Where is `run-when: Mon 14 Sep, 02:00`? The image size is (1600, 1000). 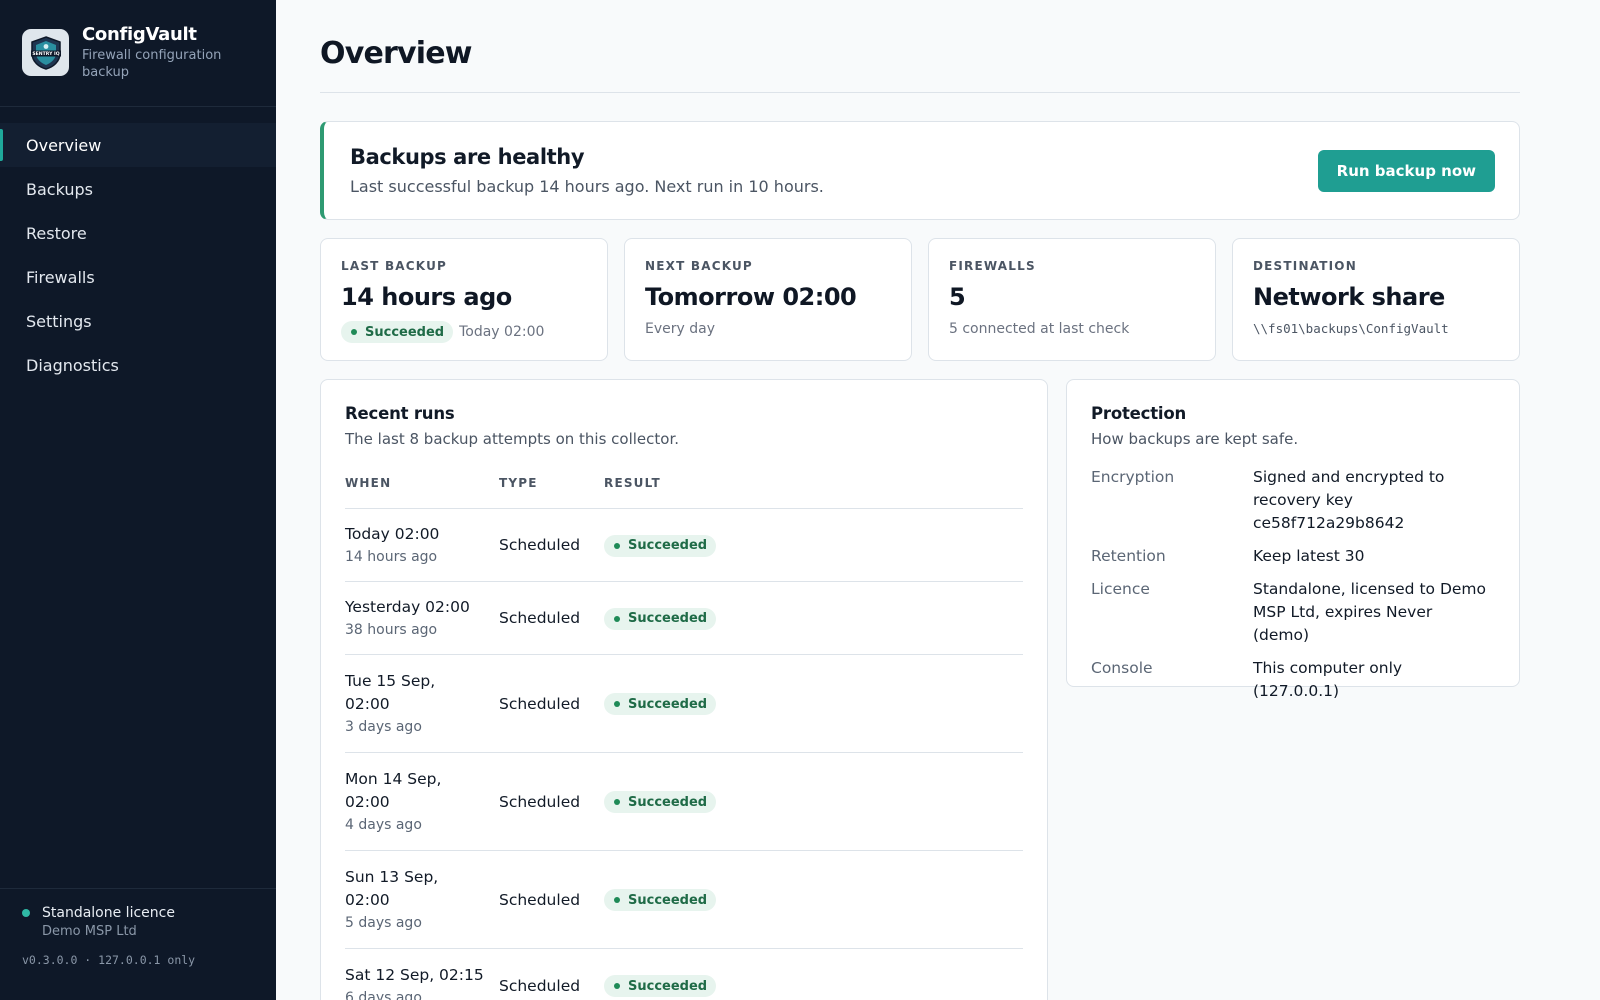 run-when: Mon 14 Sep, 02:00 is located at coordinates (393, 790).